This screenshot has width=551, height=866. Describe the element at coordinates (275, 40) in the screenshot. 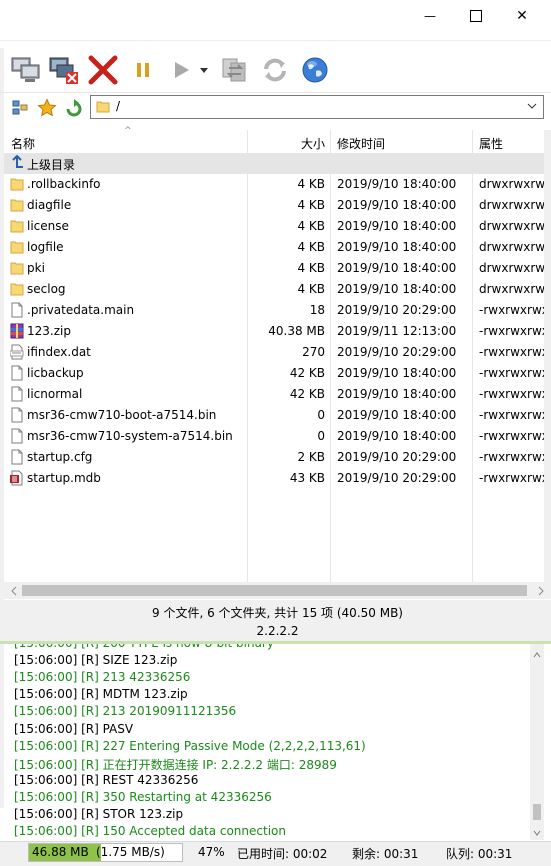

I see `divider` at that location.